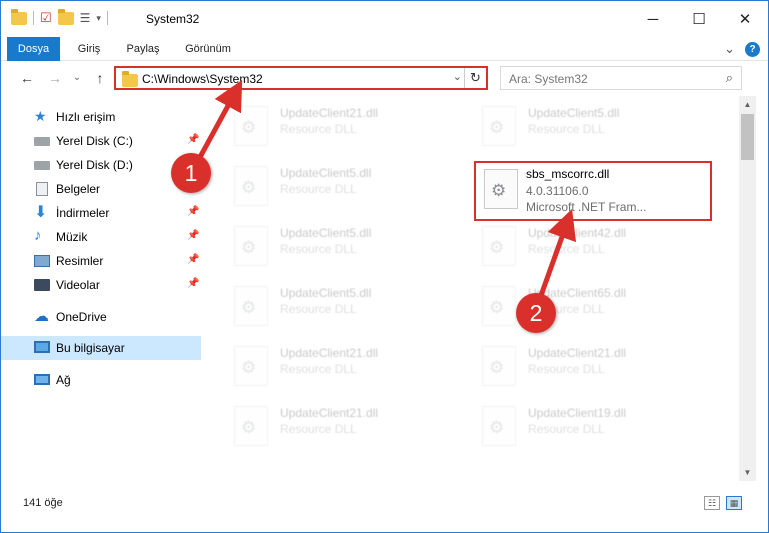 The height and width of the screenshot is (533, 769). What do you see at coordinates (578, 306) in the screenshot?
I see `list-item: ⚙ UpdateClient65.dll Resource DLL` at bounding box center [578, 306].